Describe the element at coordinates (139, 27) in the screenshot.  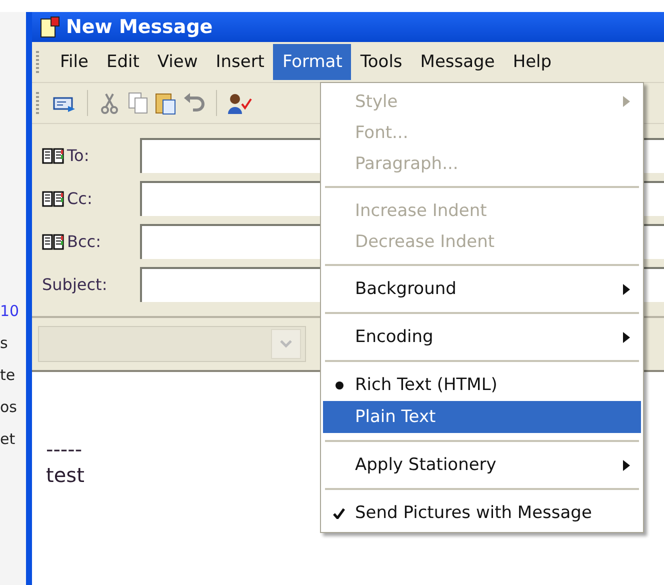
I see `window-title: New Message` at that location.